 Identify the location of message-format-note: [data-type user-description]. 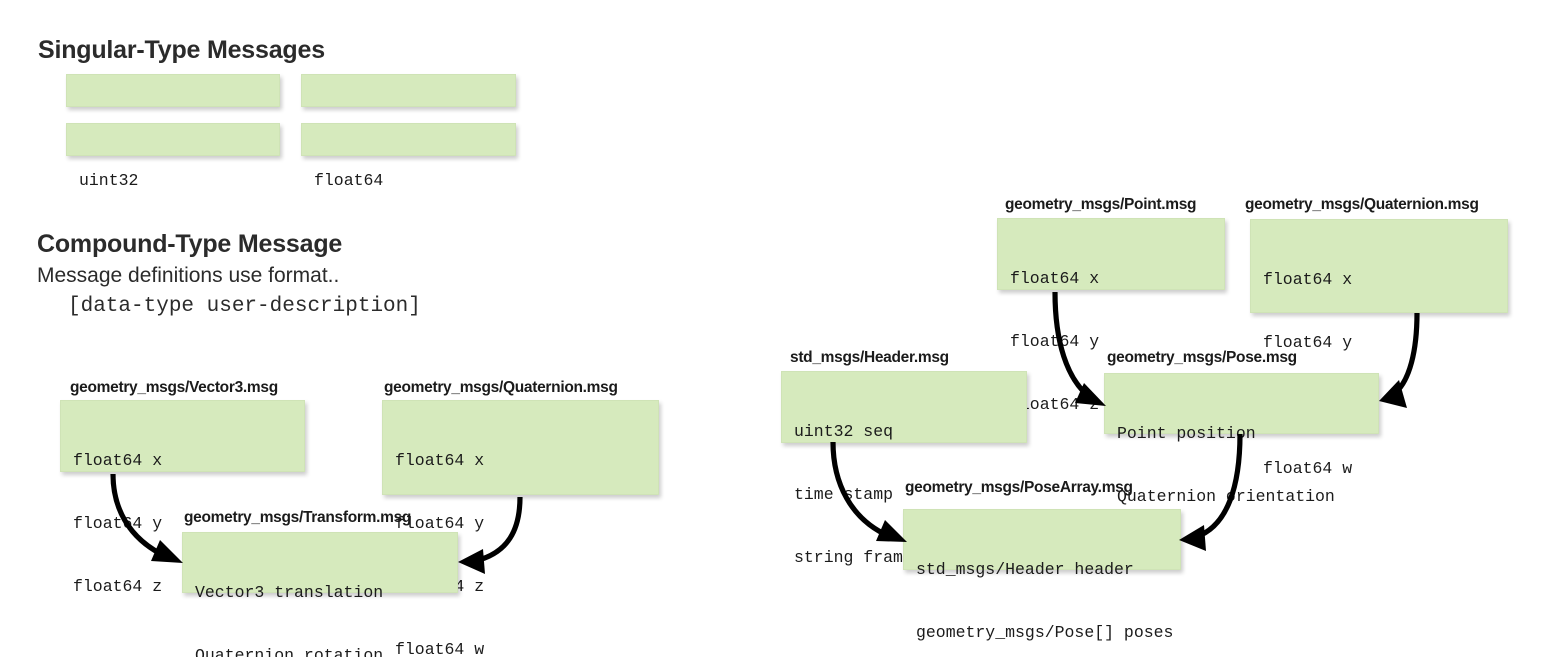
(244, 306).